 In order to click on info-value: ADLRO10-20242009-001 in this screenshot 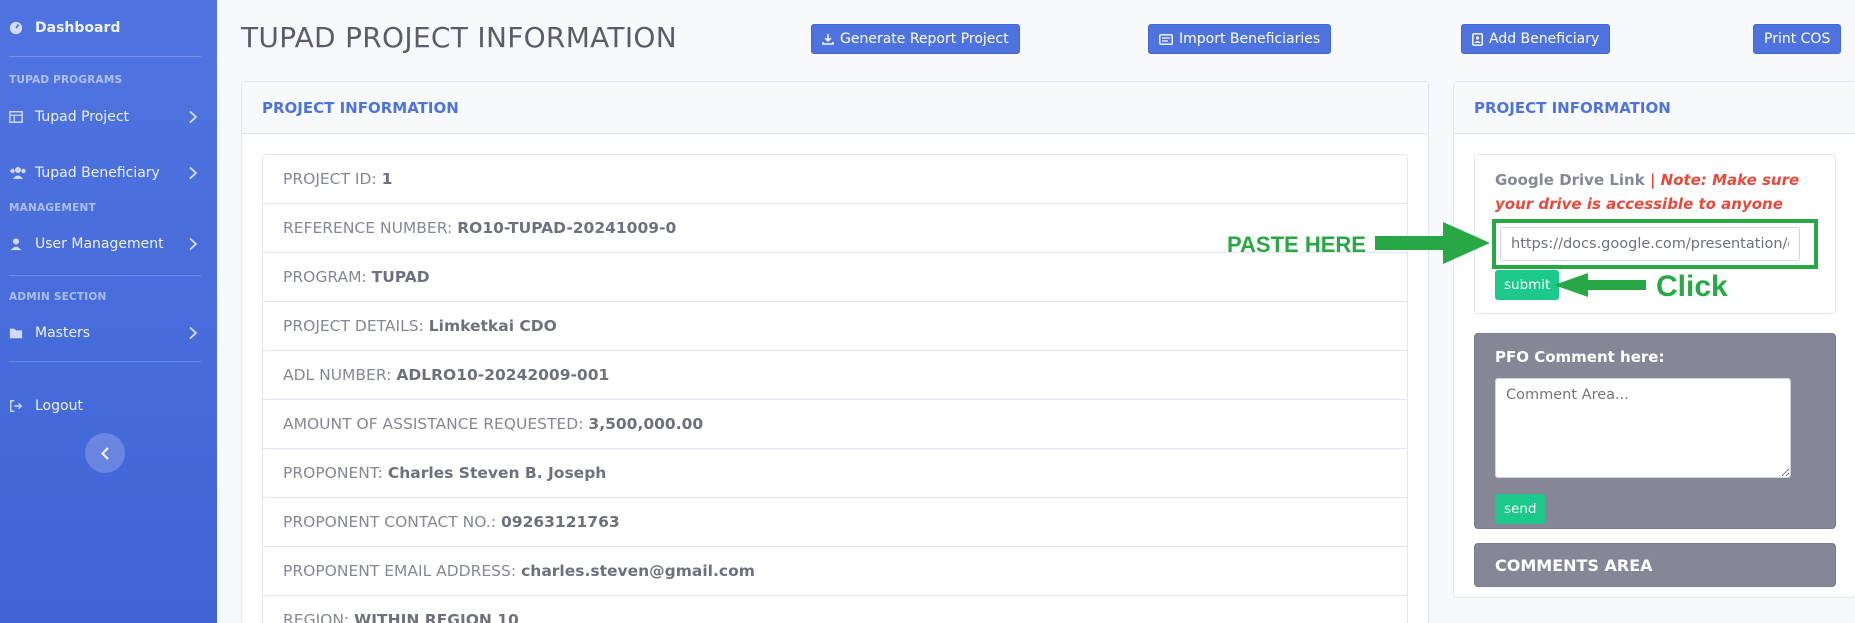, I will do `click(503, 375)`.